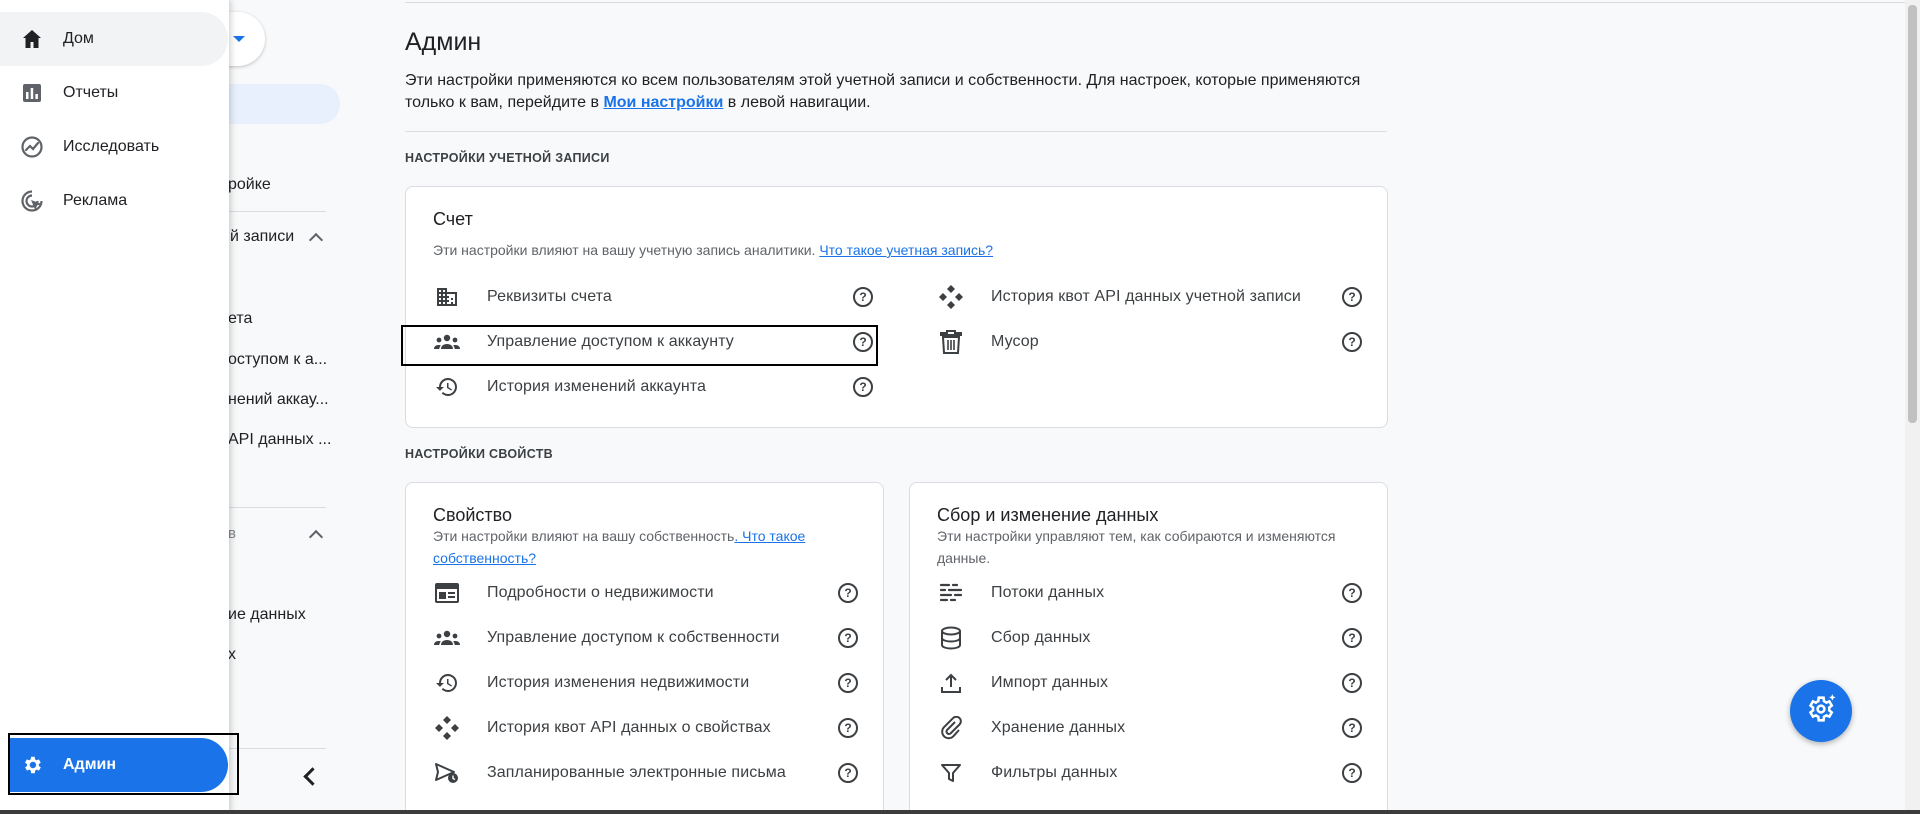  Describe the element at coordinates (1149, 683) in the screenshot. I see `data-import-row: Импорт данных ?` at that location.